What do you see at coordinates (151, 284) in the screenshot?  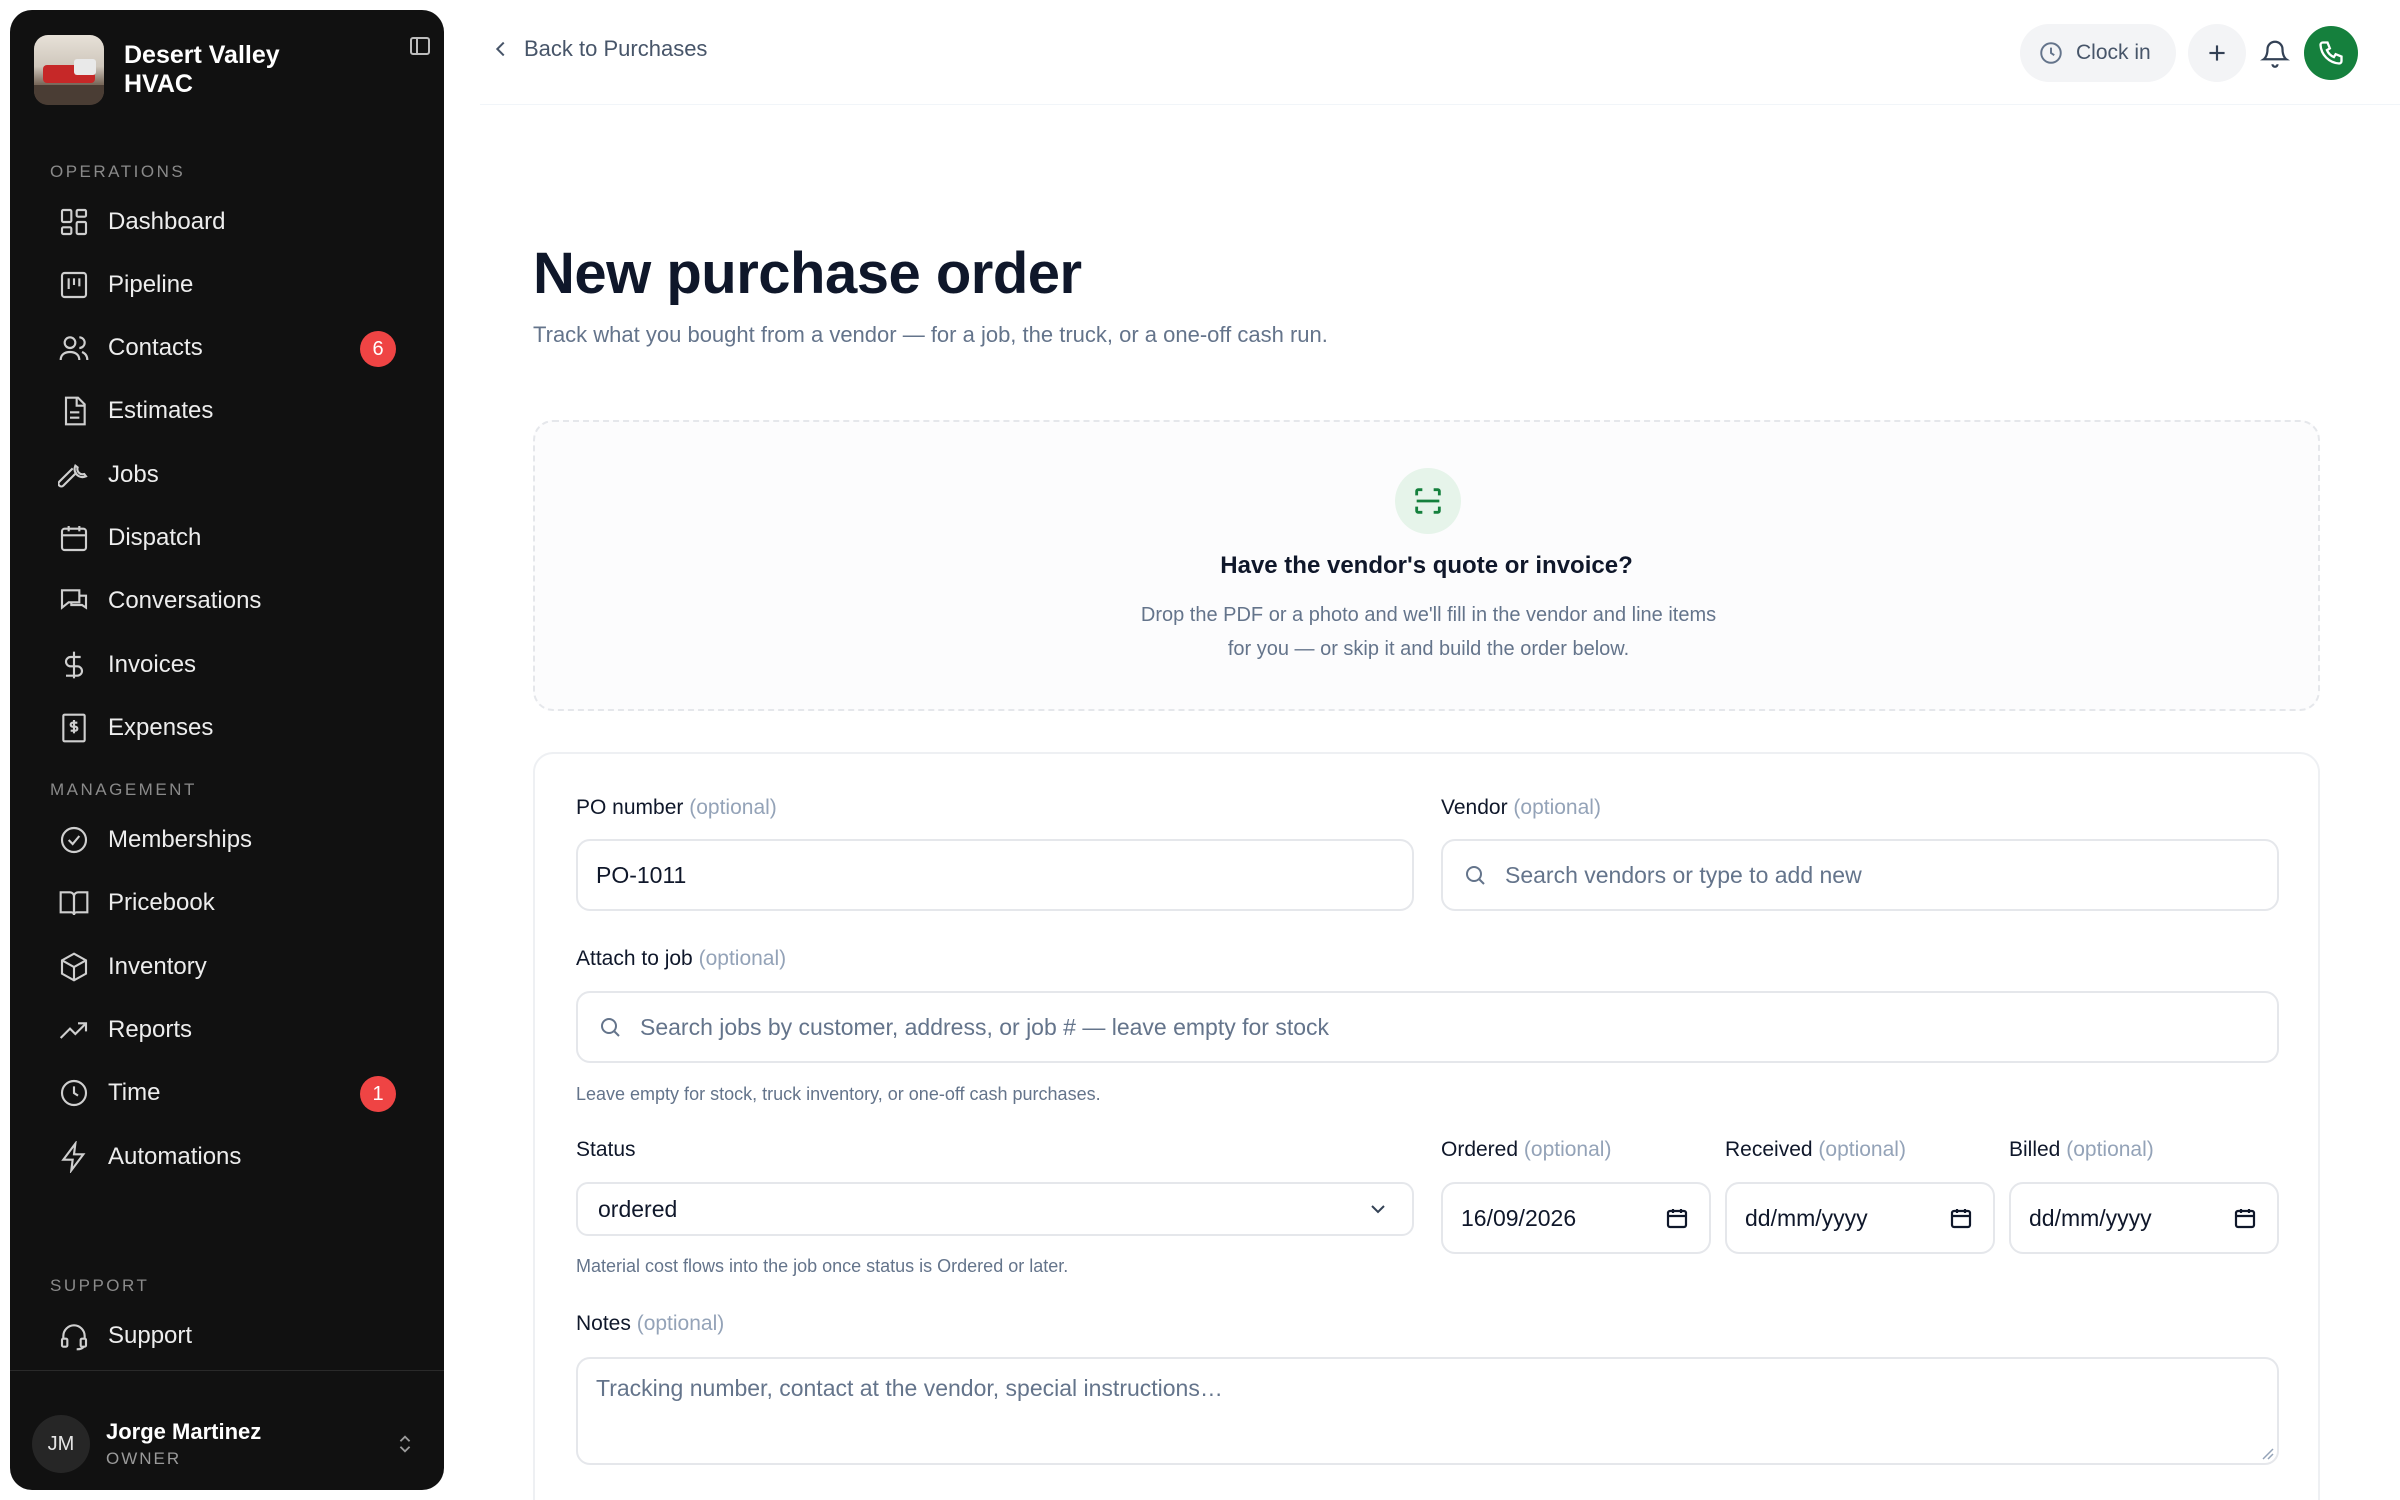 I see `sidebar-item-label: Pipeline` at bounding box center [151, 284].